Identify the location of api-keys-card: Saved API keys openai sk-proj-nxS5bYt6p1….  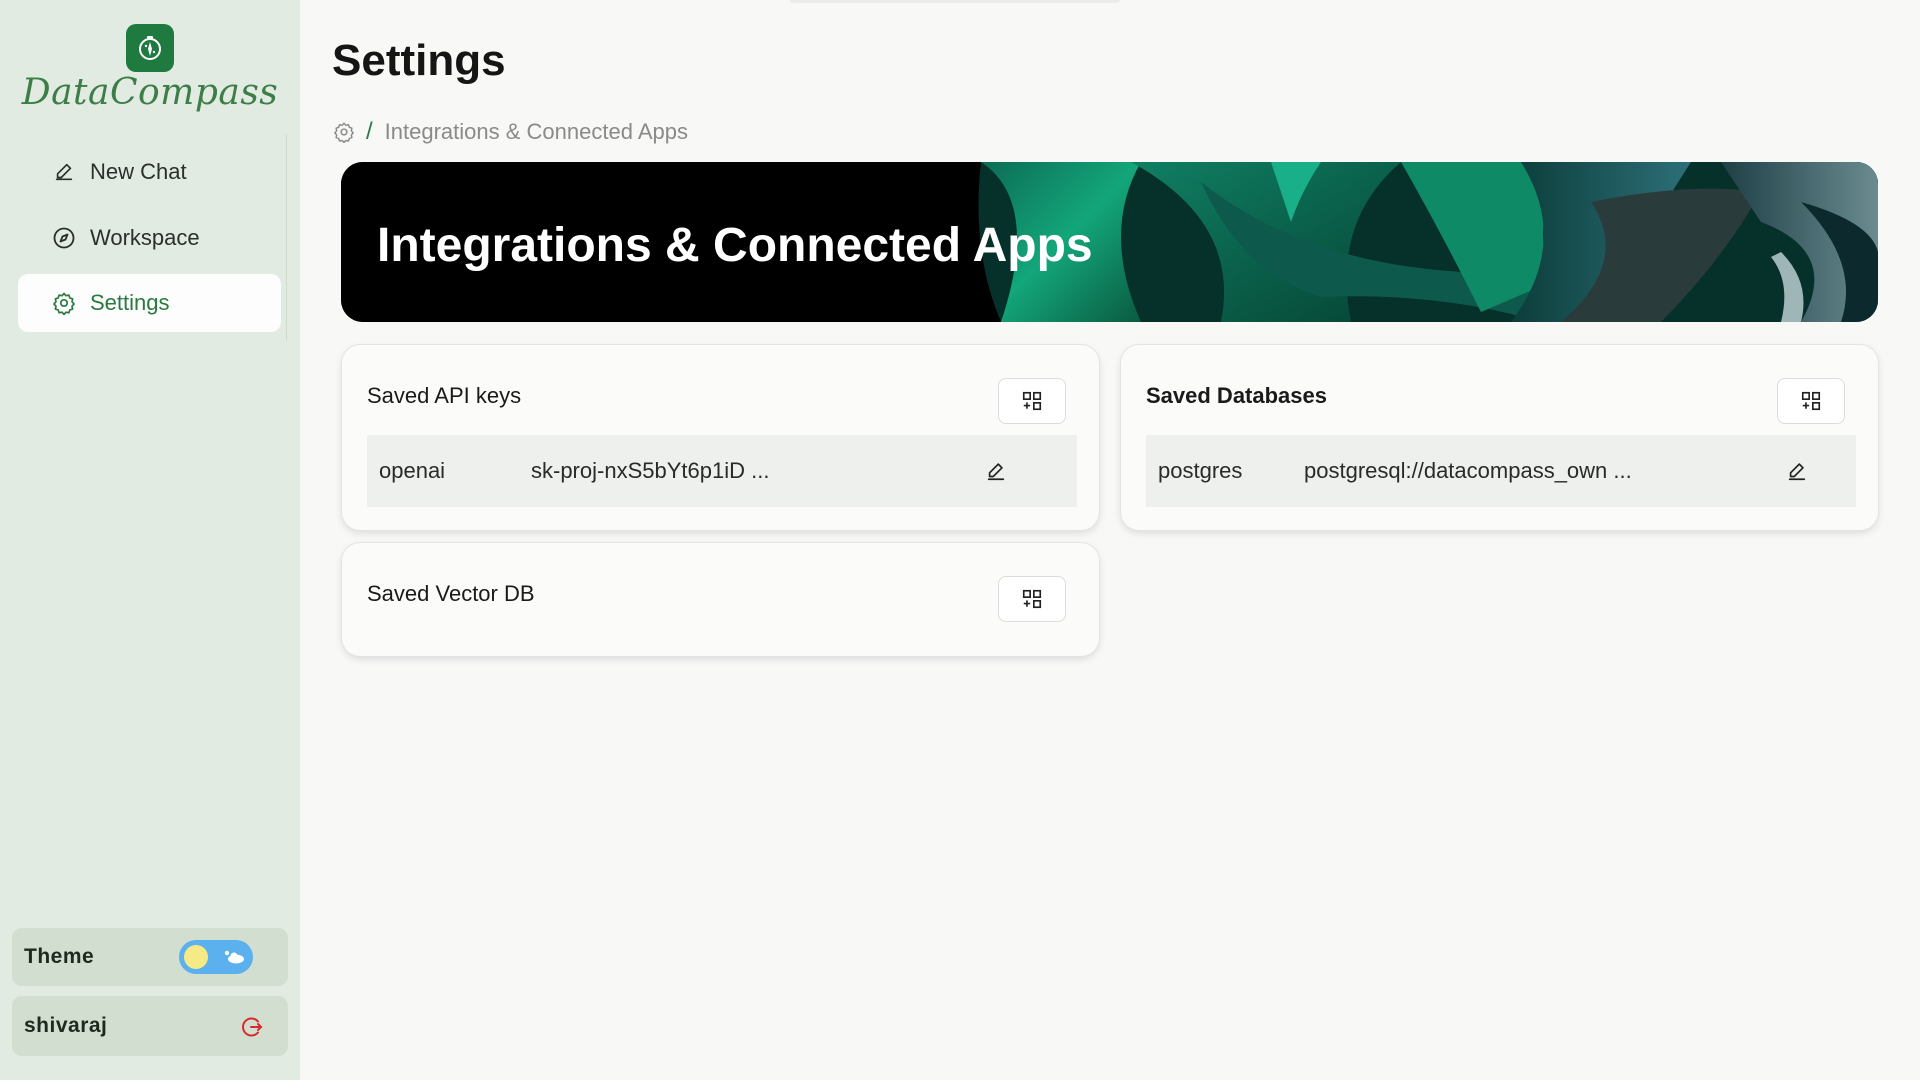
(720, 437).